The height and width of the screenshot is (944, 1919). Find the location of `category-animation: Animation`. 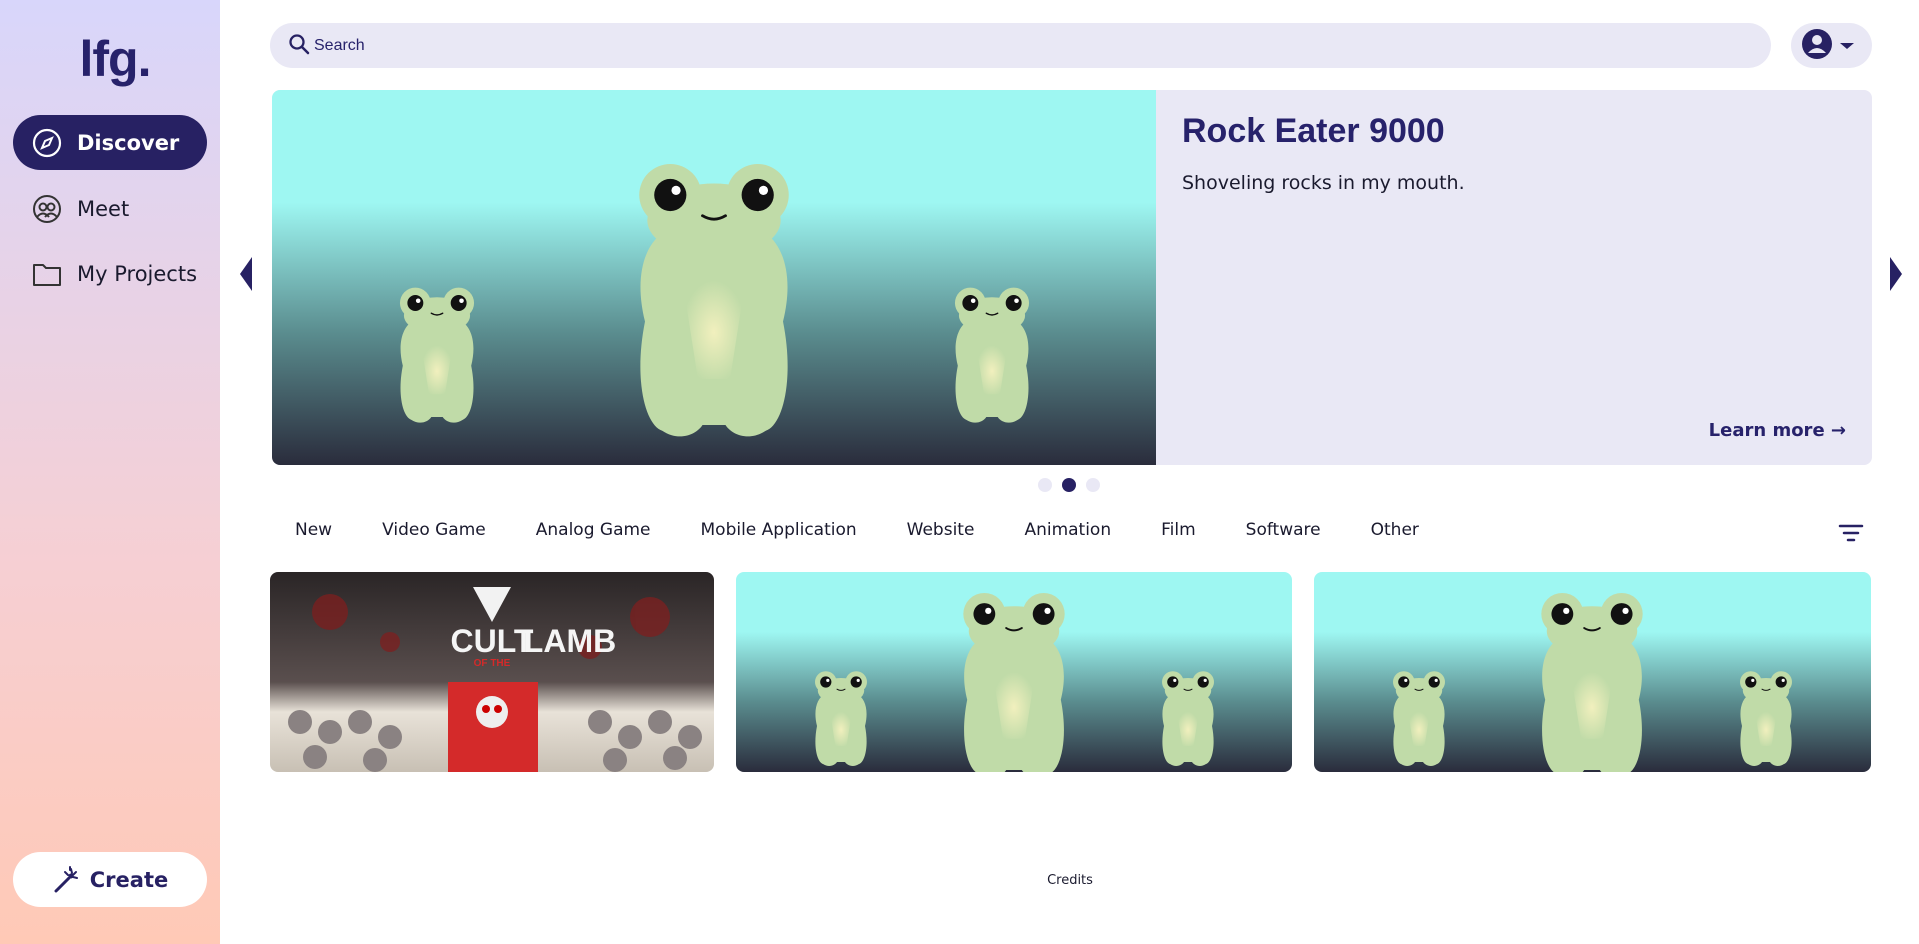

category-animation: Animation is located at coordinates (1067, 530).